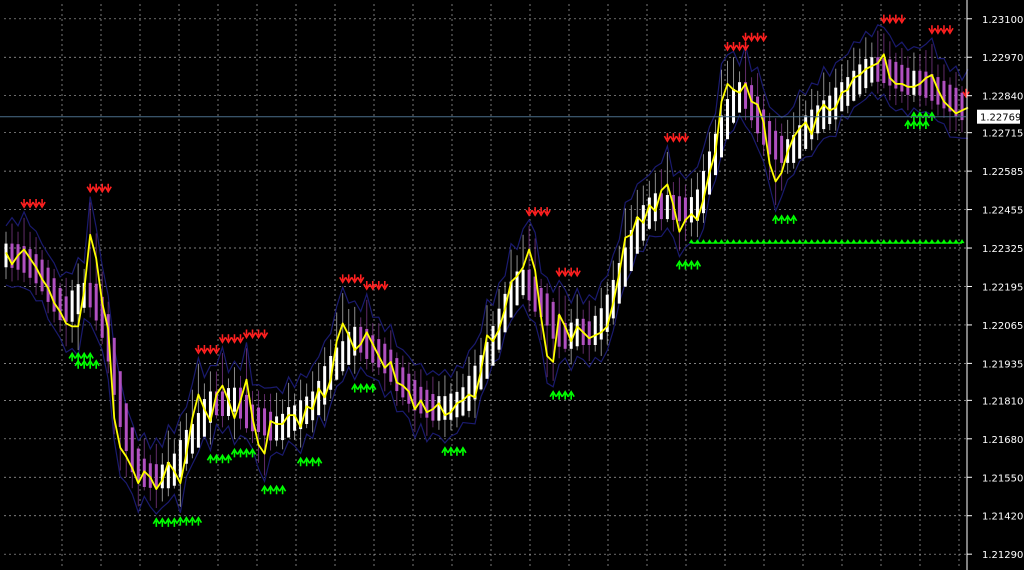 Image resolution: width=1024 pixels, height=570 pixels. What do you see at coordinates (1002, 401) in the screenshot?
I see `price-tick-label: 1.21810` at bounding box center [1002, 401].